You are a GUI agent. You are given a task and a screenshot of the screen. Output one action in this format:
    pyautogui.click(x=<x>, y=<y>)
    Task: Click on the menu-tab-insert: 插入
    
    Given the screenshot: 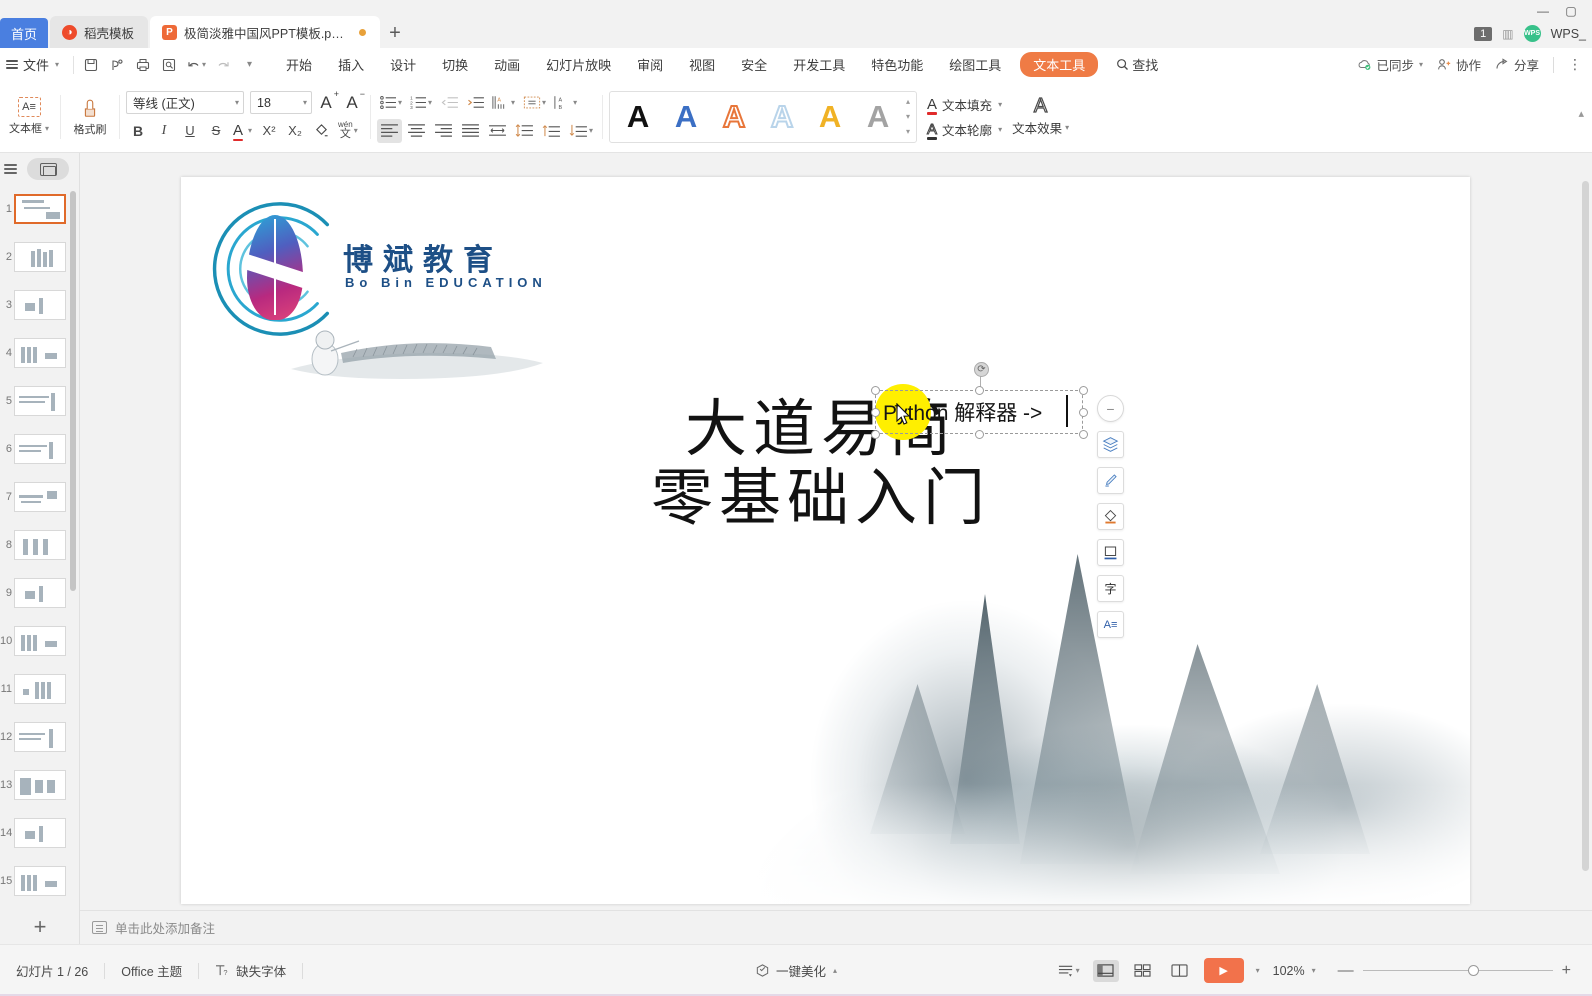 What is the action you would take?
    pyautogui.click(x=351, y=64)
    